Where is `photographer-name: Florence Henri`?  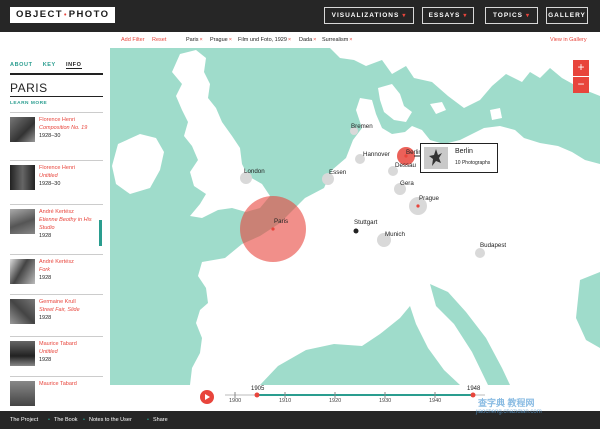 photographer-name: Florence Henri is located at coordinates (57, 168).